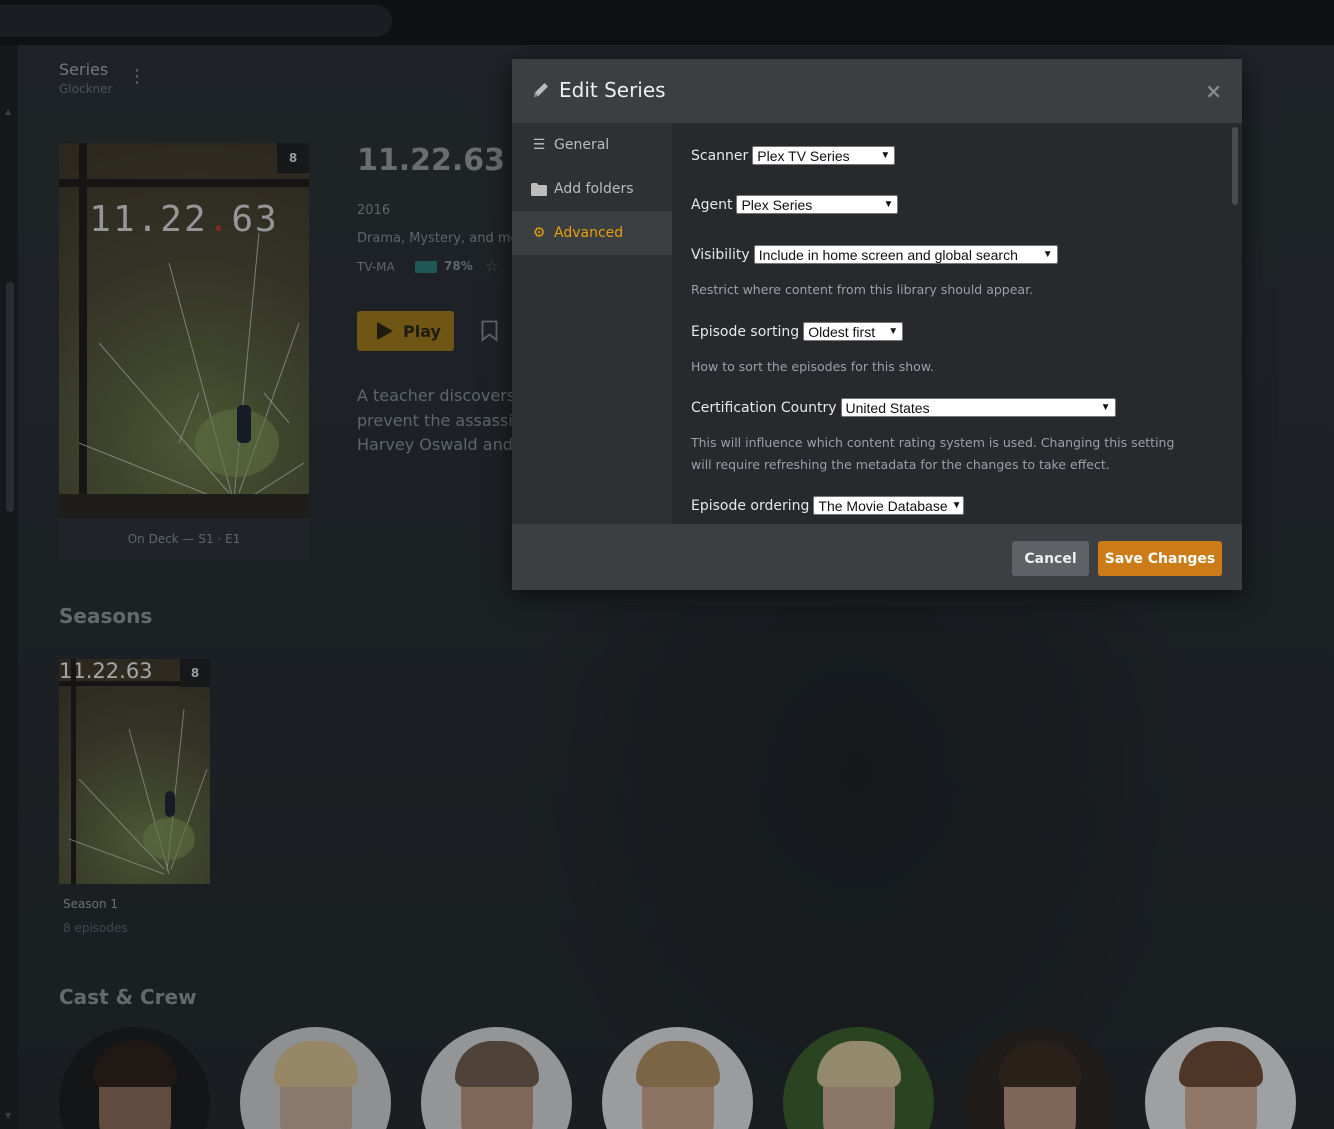 This screenshot has width=1334, height=1129. Describe the element at coordinates (541, 90) in the screenshot. I see `pencil-icon` at that location.